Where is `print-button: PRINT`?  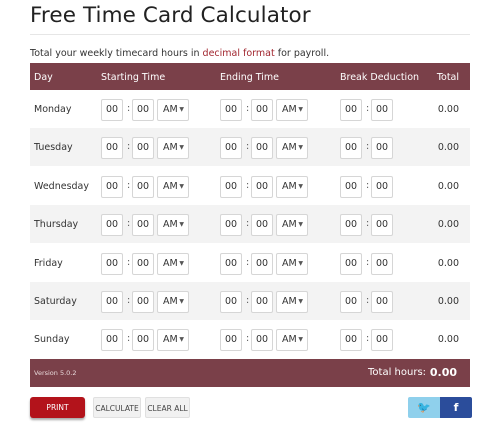
print-button: PRINT is located at coordinates (57, 407).